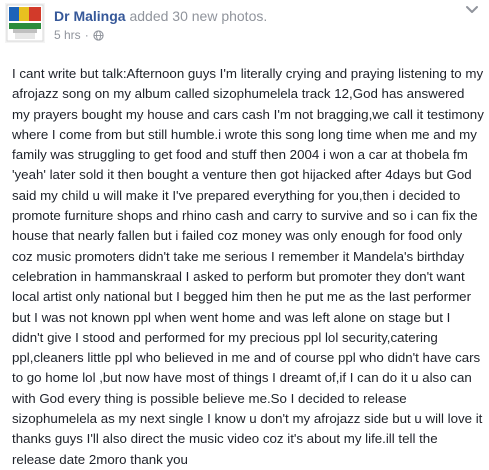 The width and height of the screenshot is (489, 470). Describe the element at coordinates (196, 16) in the screenshot. I see `post-action-text: added 30 new photos.` at that location.